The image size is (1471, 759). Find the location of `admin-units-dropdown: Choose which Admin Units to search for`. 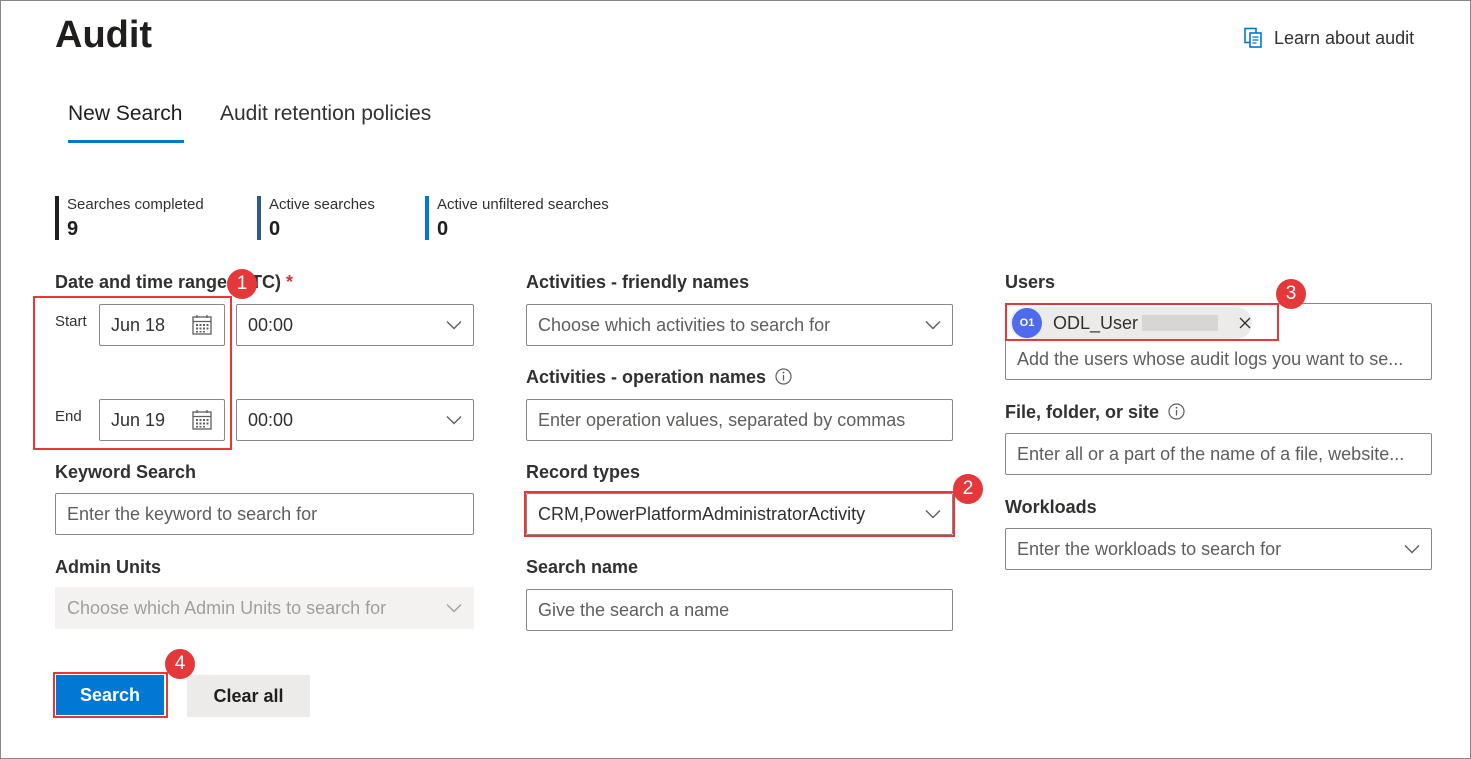

admin-units-dropdown: Choose which Admin Units to search for is located at coordinates (264, 608).